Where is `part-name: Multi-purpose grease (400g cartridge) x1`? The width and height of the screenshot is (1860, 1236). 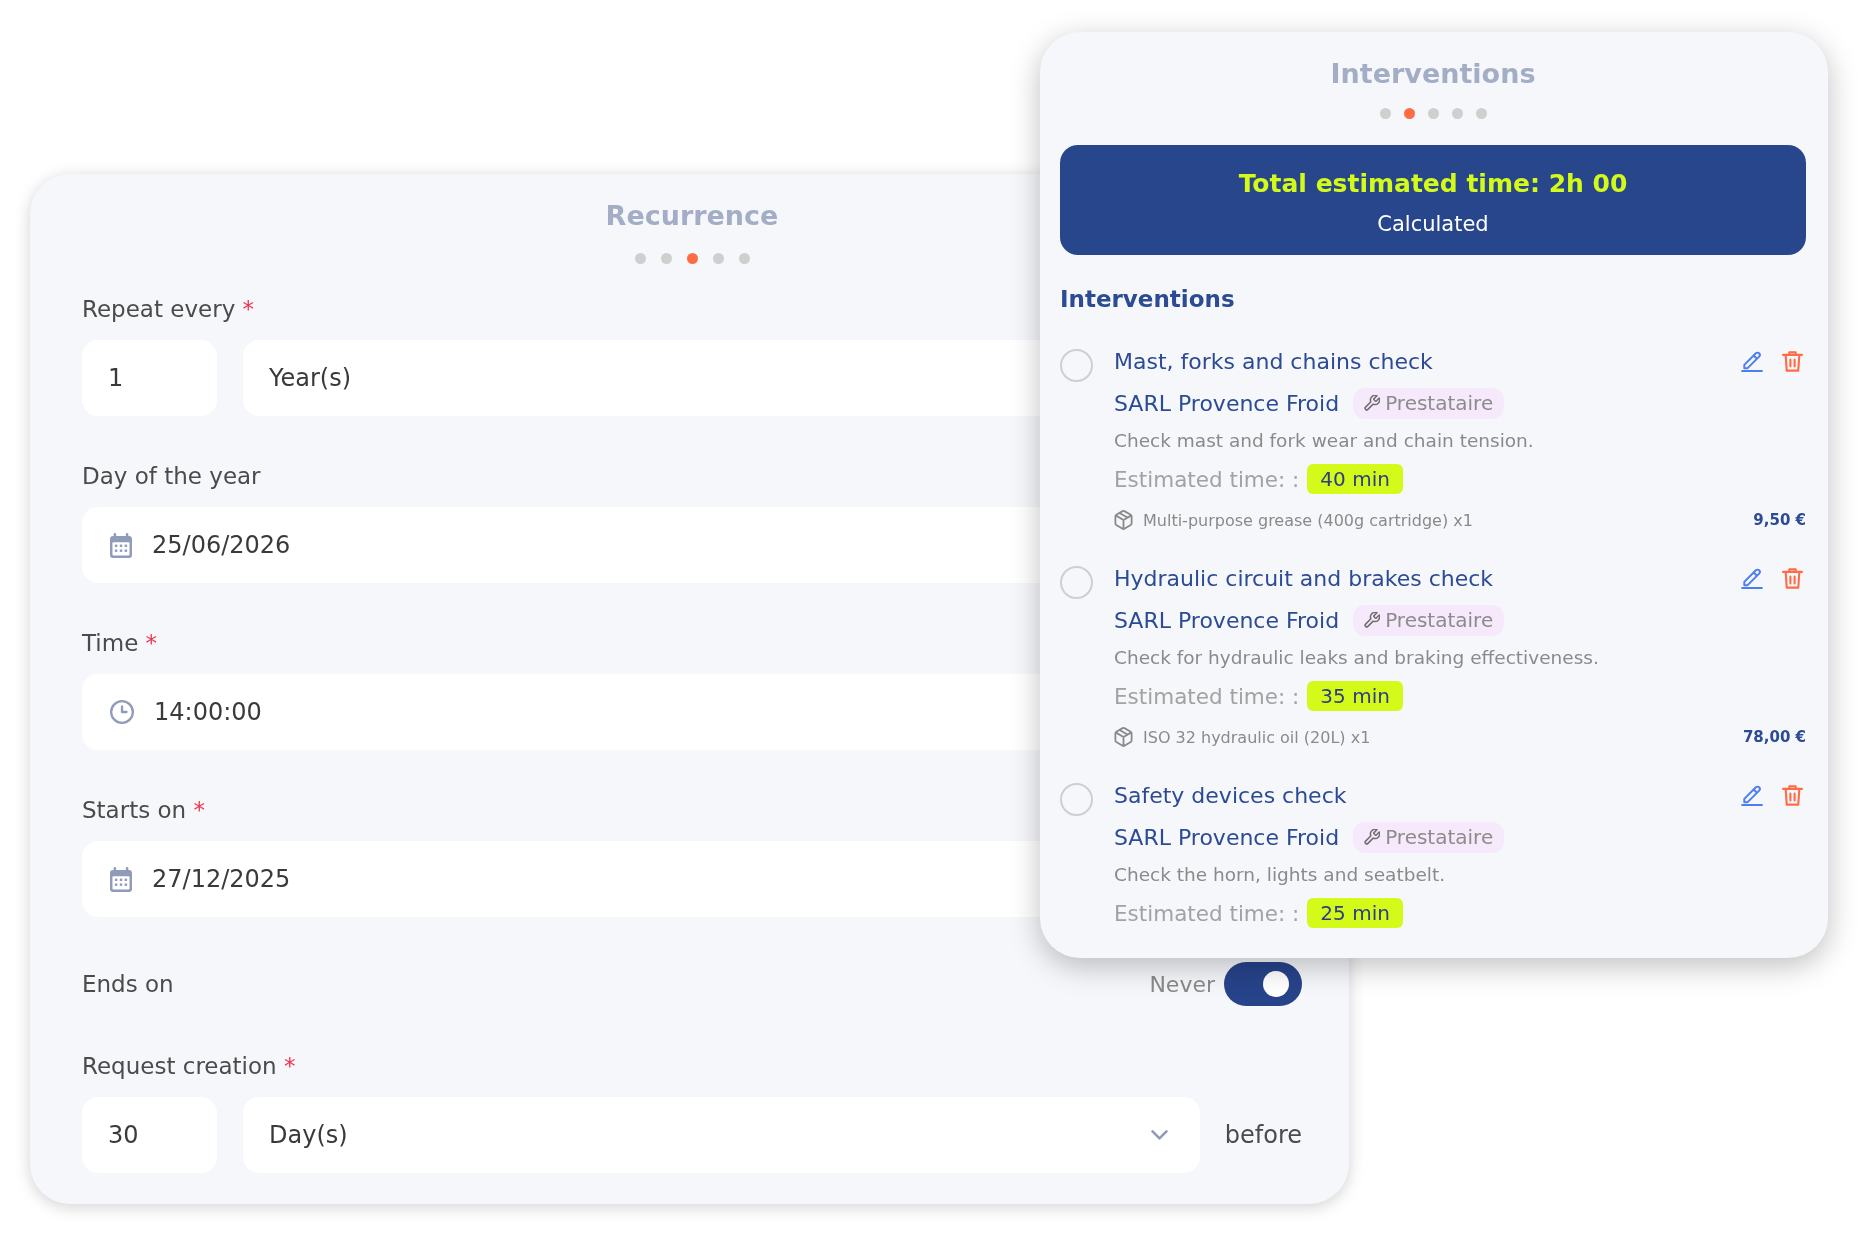 part-name: Multi-purpose grease (400g cartridge) x1 is located at coordinates (1308, 520).